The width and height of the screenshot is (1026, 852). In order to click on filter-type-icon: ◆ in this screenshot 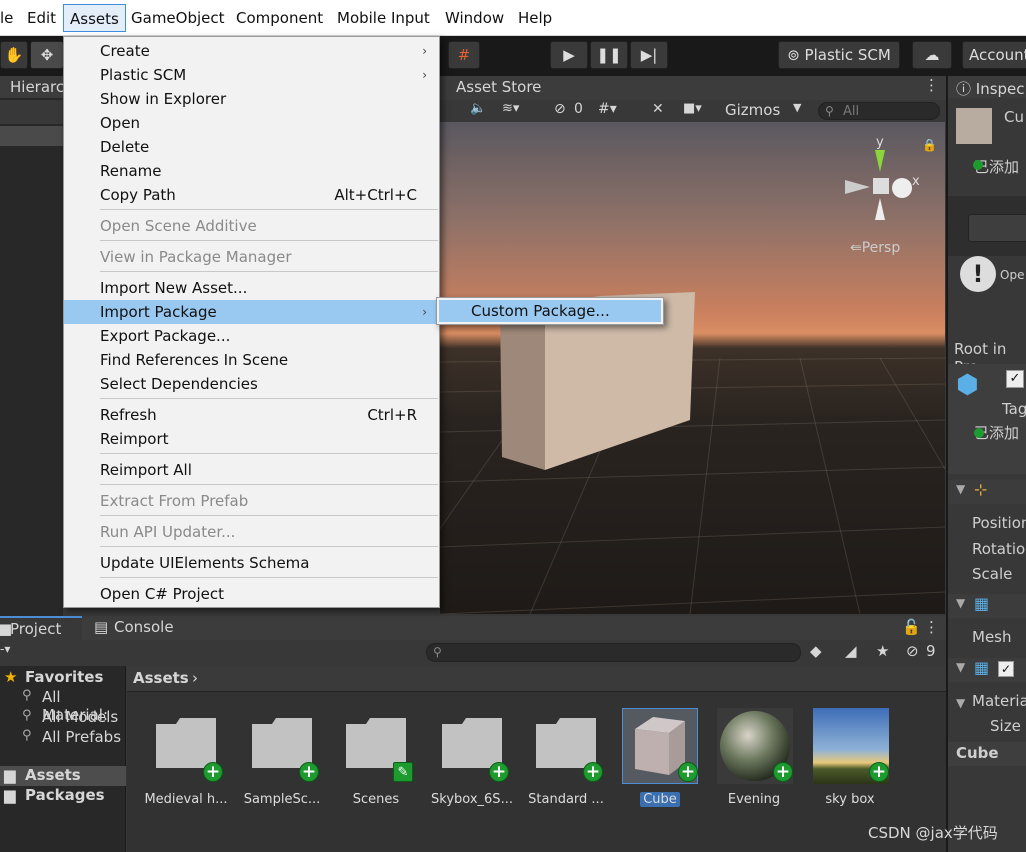, I will do `click(816, 651)`.